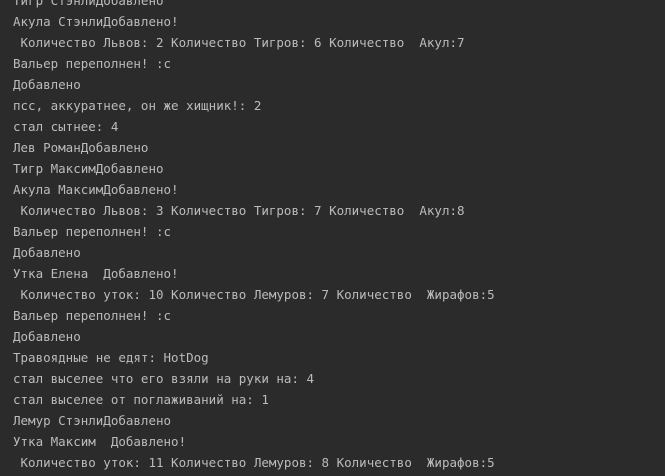 The height and width of the screenshot is (476, 665). Describe the element at coordinates (111, 357) in the screenshot. I see `console-line: Травоядные не едят: HotDog` at that location.